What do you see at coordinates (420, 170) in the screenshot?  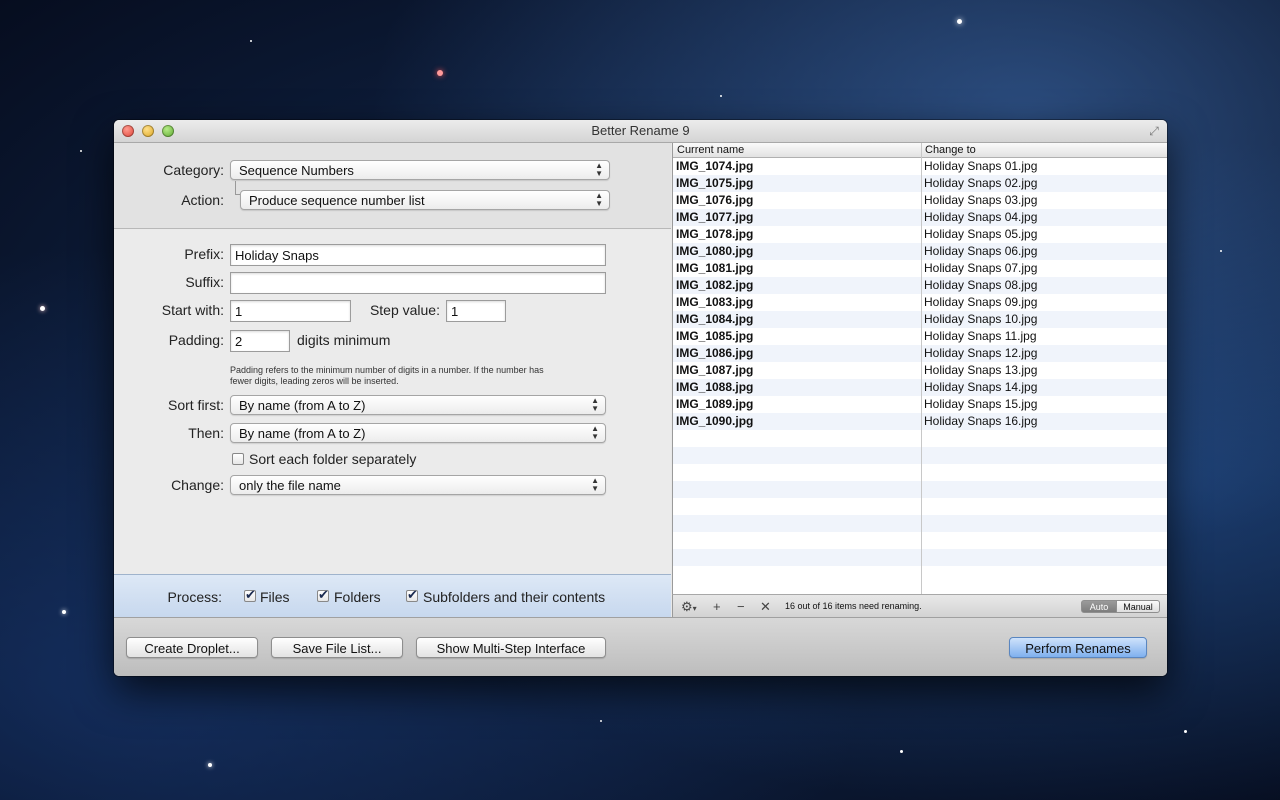 I see `category-popup: Sequence Numbers ▲ ▼` at bounding box center [420, 170].